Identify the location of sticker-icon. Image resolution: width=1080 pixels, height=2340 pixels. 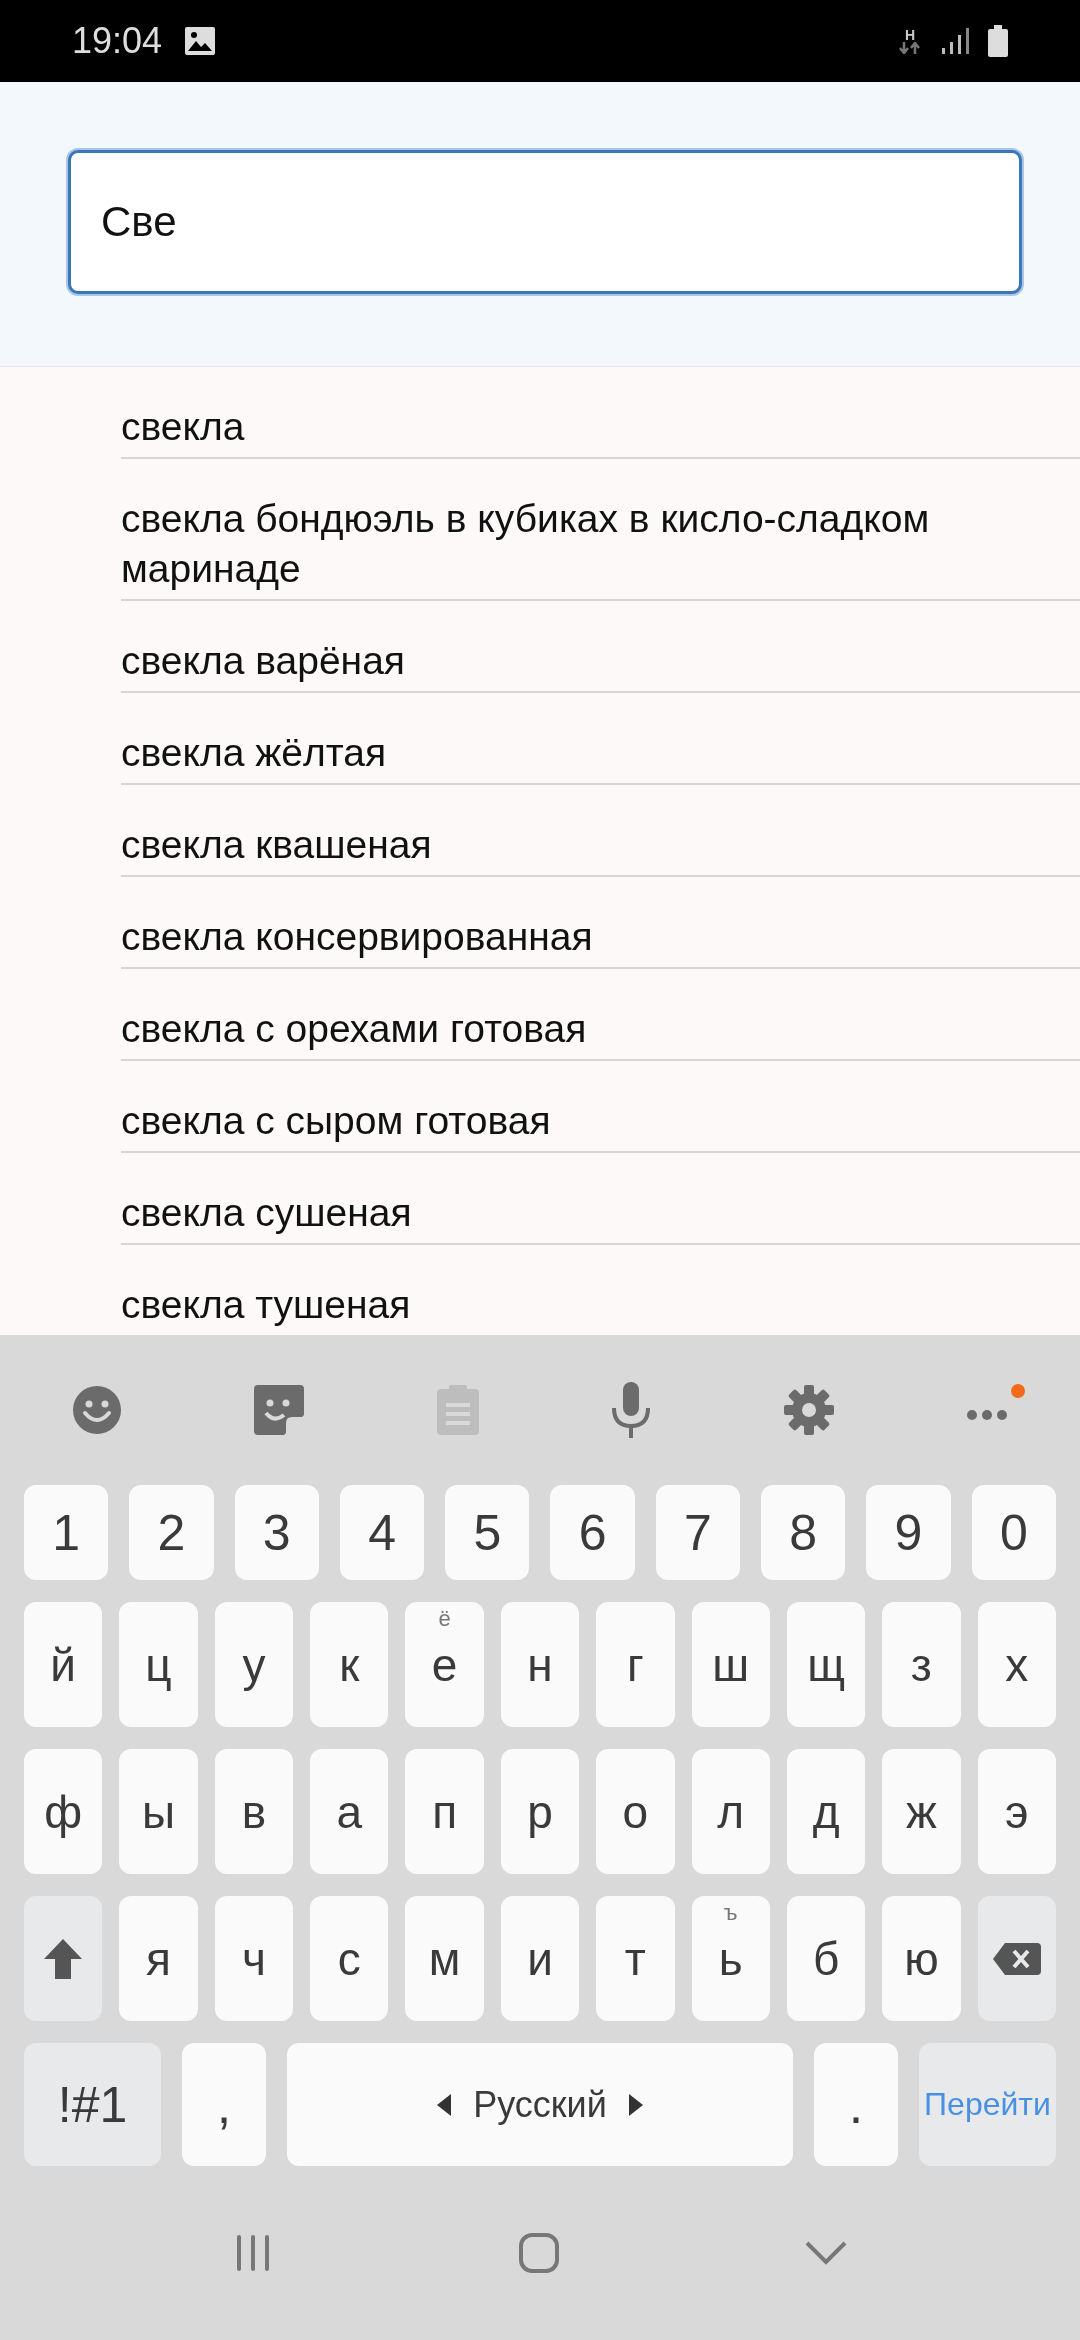
(279, 1410).